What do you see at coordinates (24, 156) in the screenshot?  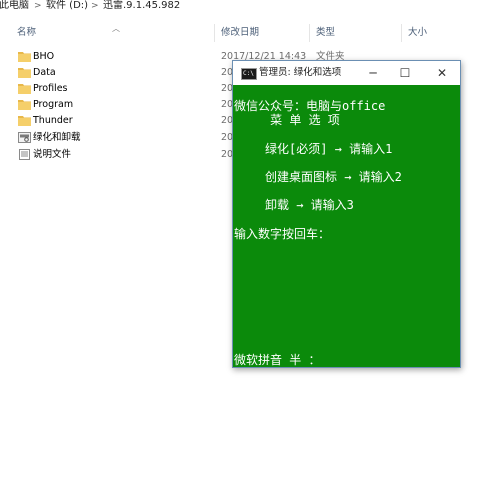 I see `text-file-icon` at bounding box center [24, 156].